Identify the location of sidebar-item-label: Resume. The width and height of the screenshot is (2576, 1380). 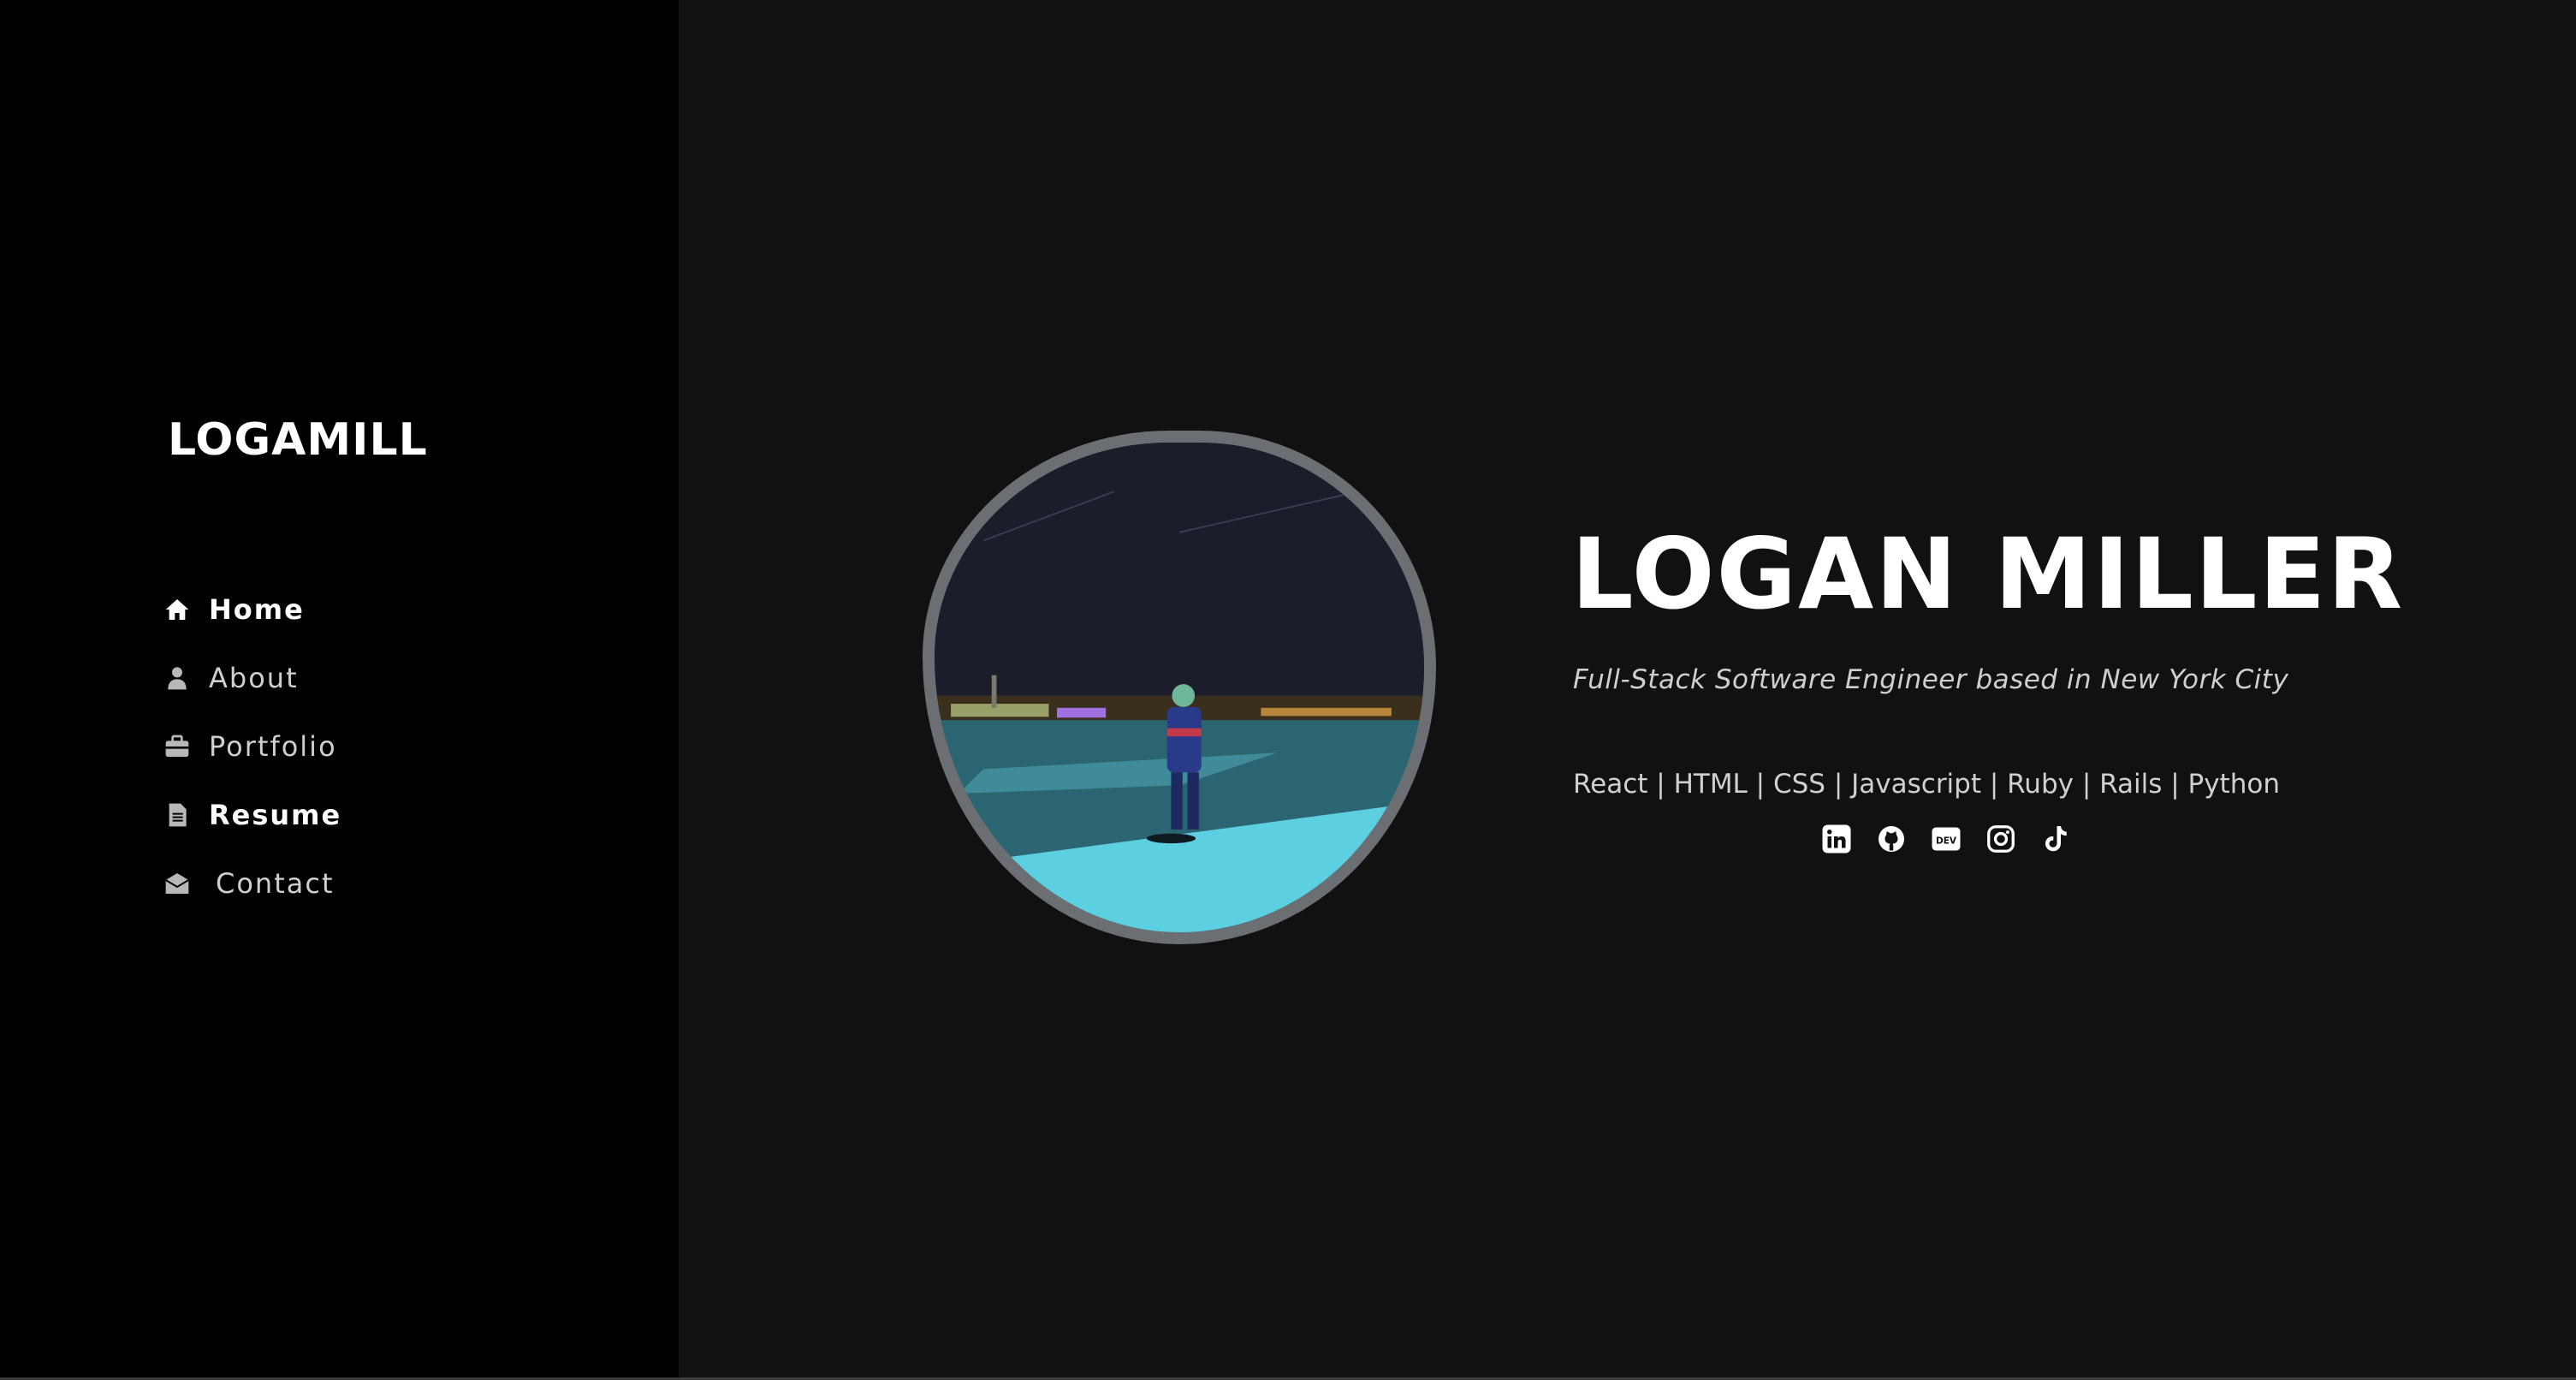
(275, 815).